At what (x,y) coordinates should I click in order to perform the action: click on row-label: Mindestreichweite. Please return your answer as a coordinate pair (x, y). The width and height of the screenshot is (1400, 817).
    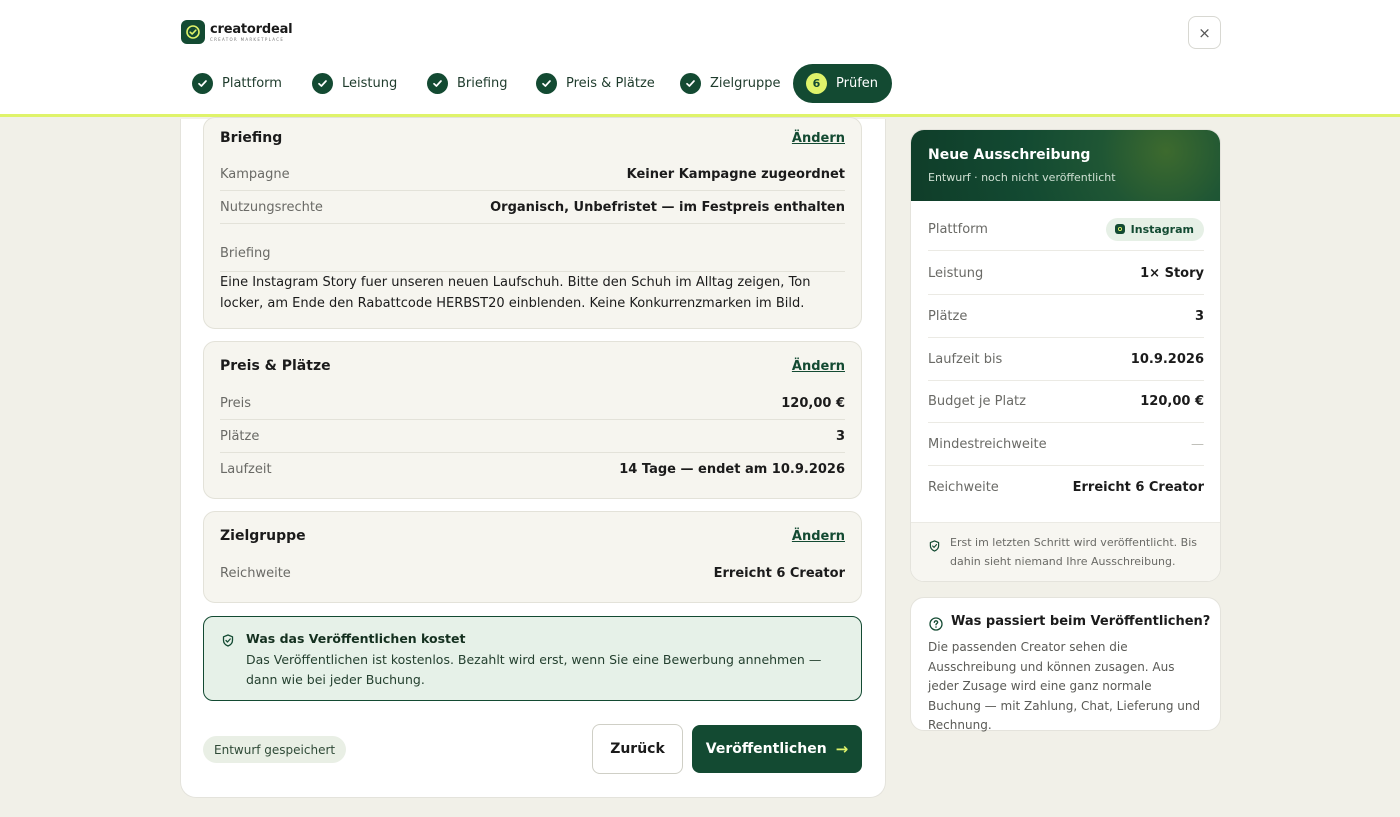
    Looking at the image, I should click on (987, 444).